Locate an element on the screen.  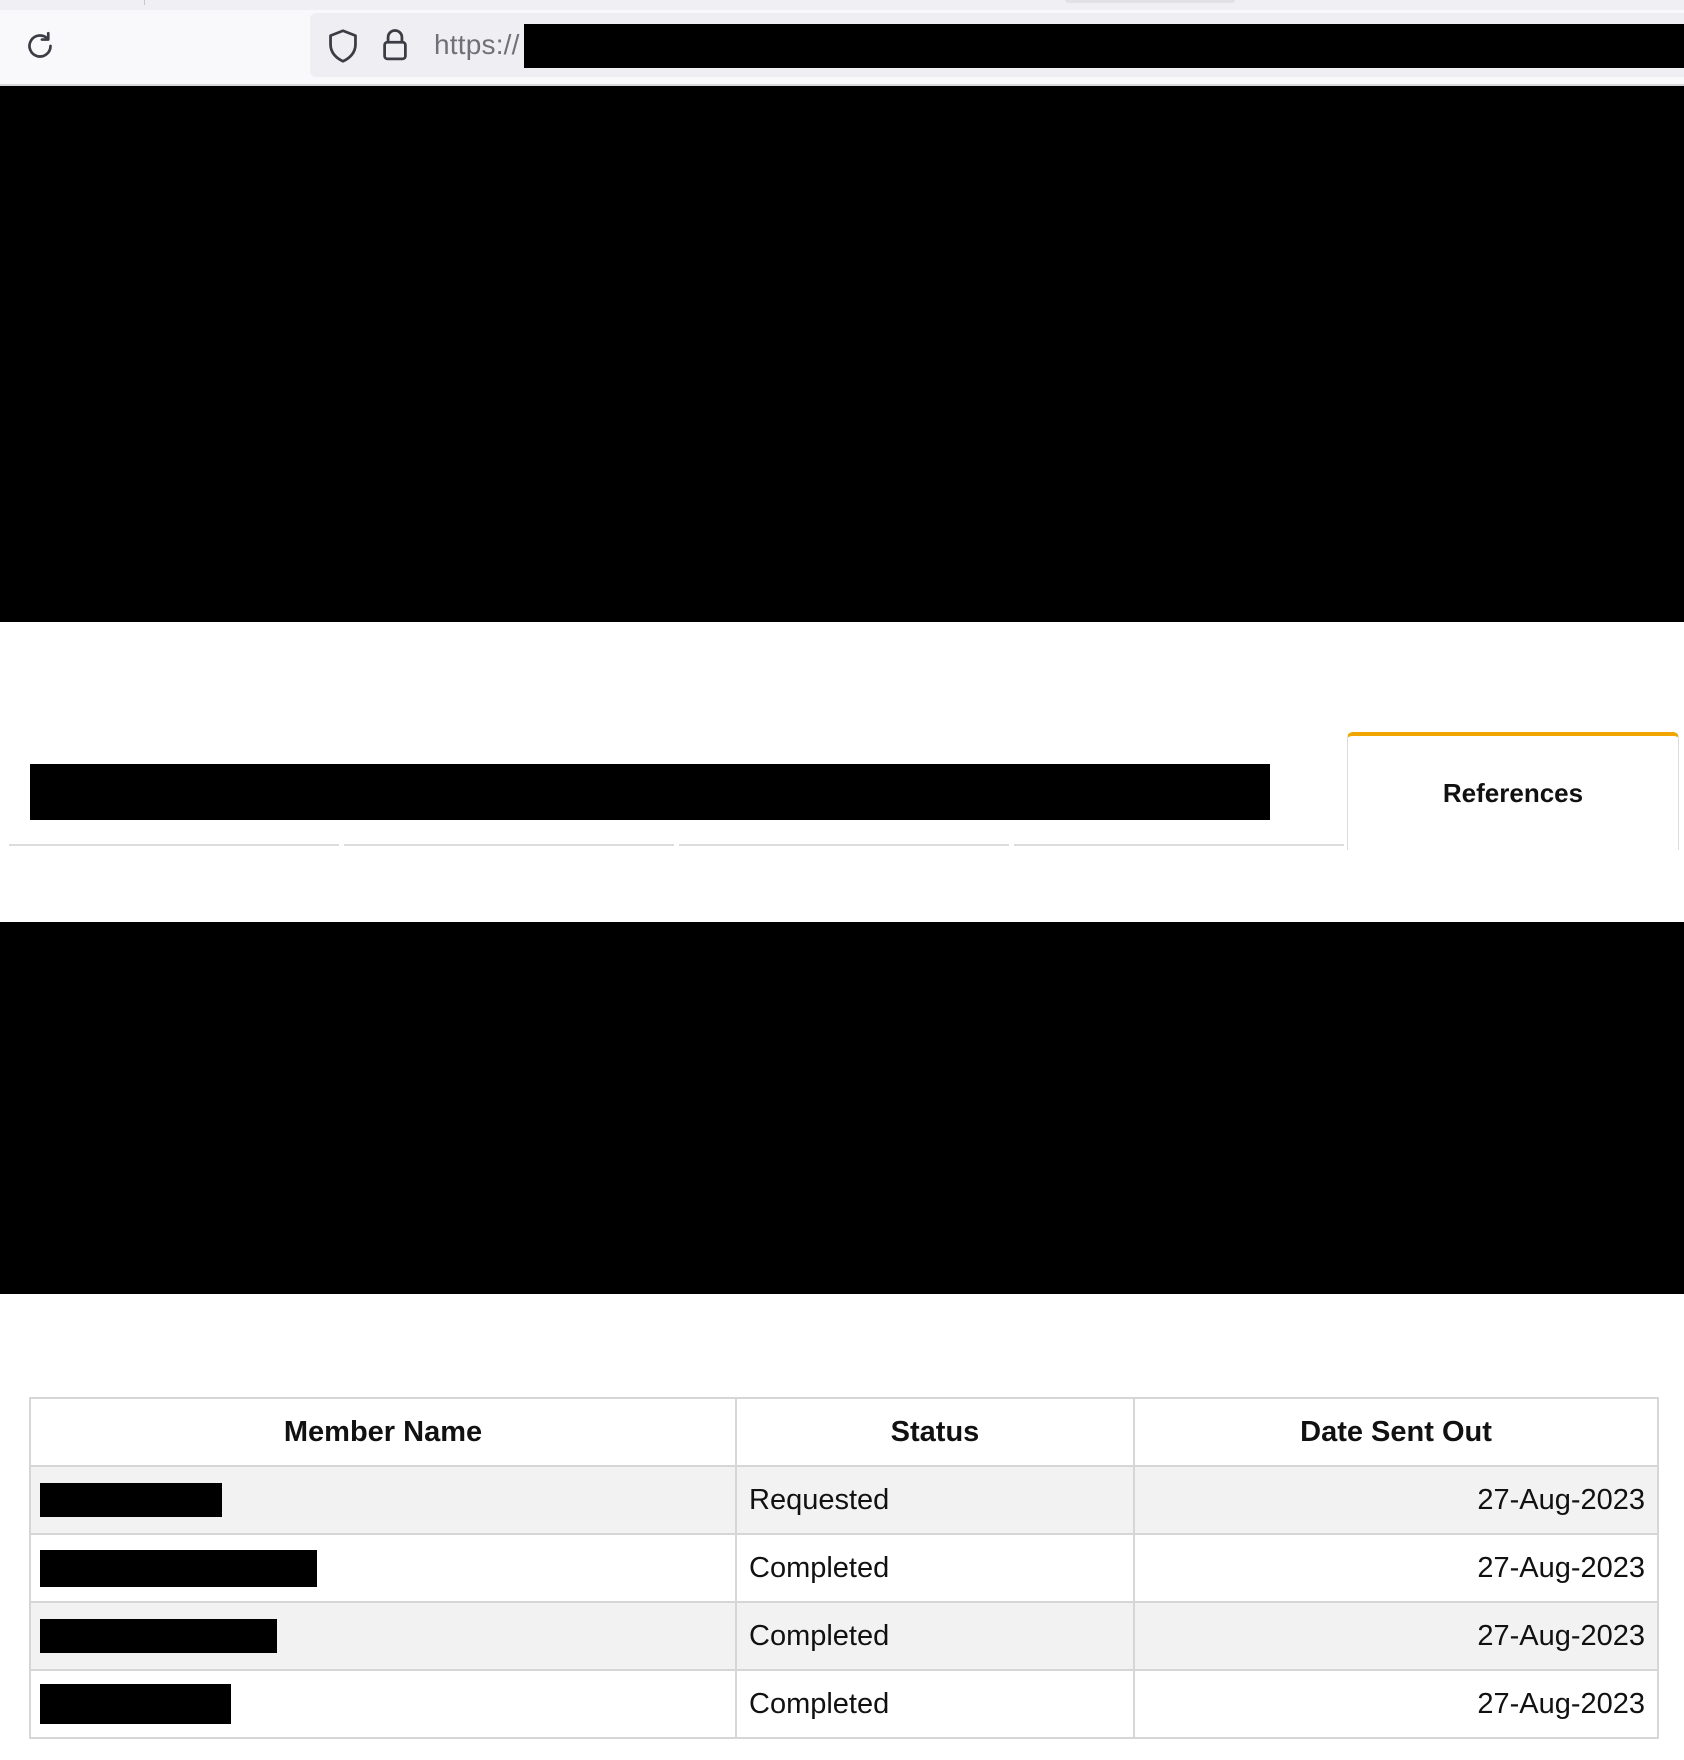
status-cell: Requested is located at coordinates (935, 1500).